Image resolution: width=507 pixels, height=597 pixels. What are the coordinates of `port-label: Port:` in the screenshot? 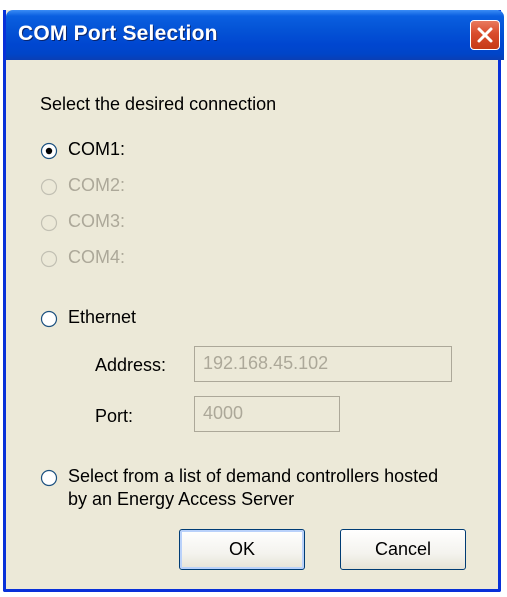 It's located at (114, 416).